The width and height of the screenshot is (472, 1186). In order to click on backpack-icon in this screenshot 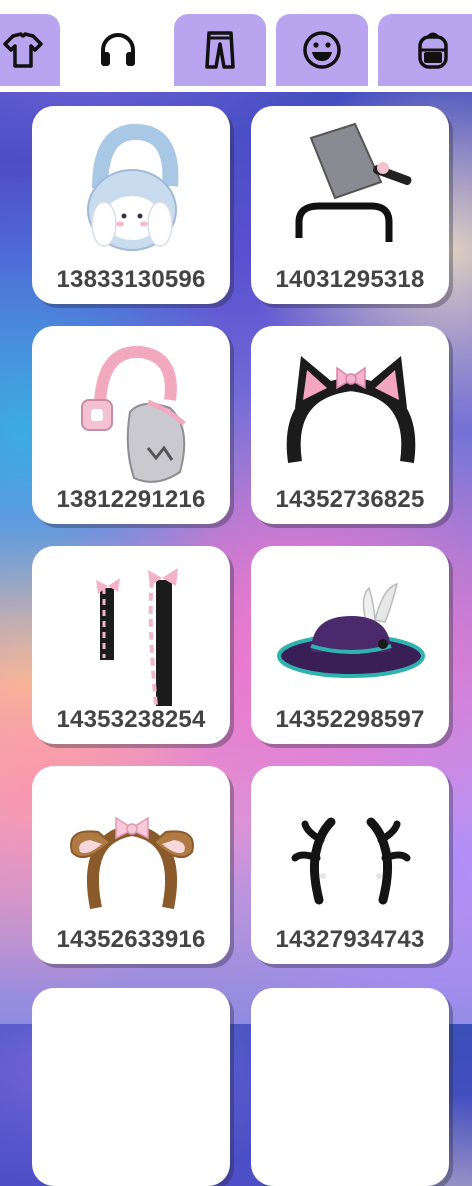, I will do `click(433, 50)`.